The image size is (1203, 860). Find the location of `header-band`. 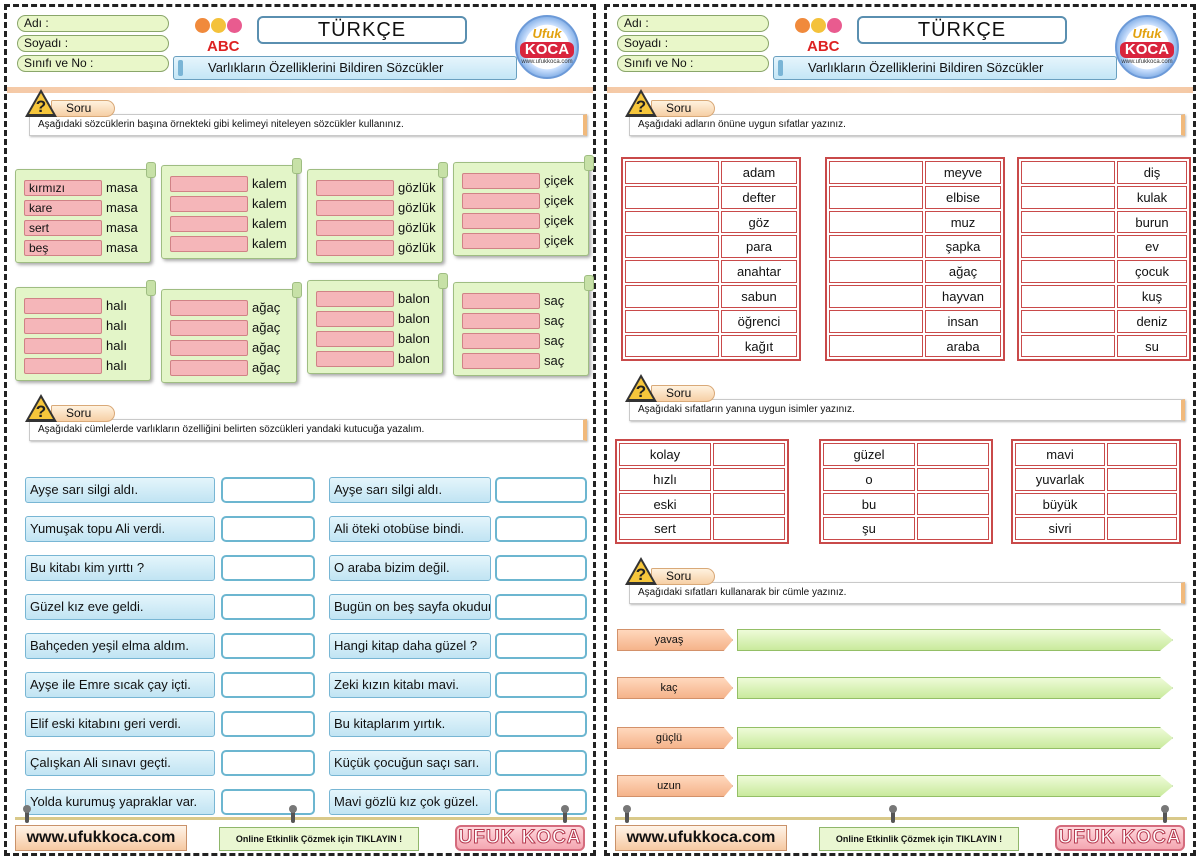

header-band is located at coordinates (300, 90).